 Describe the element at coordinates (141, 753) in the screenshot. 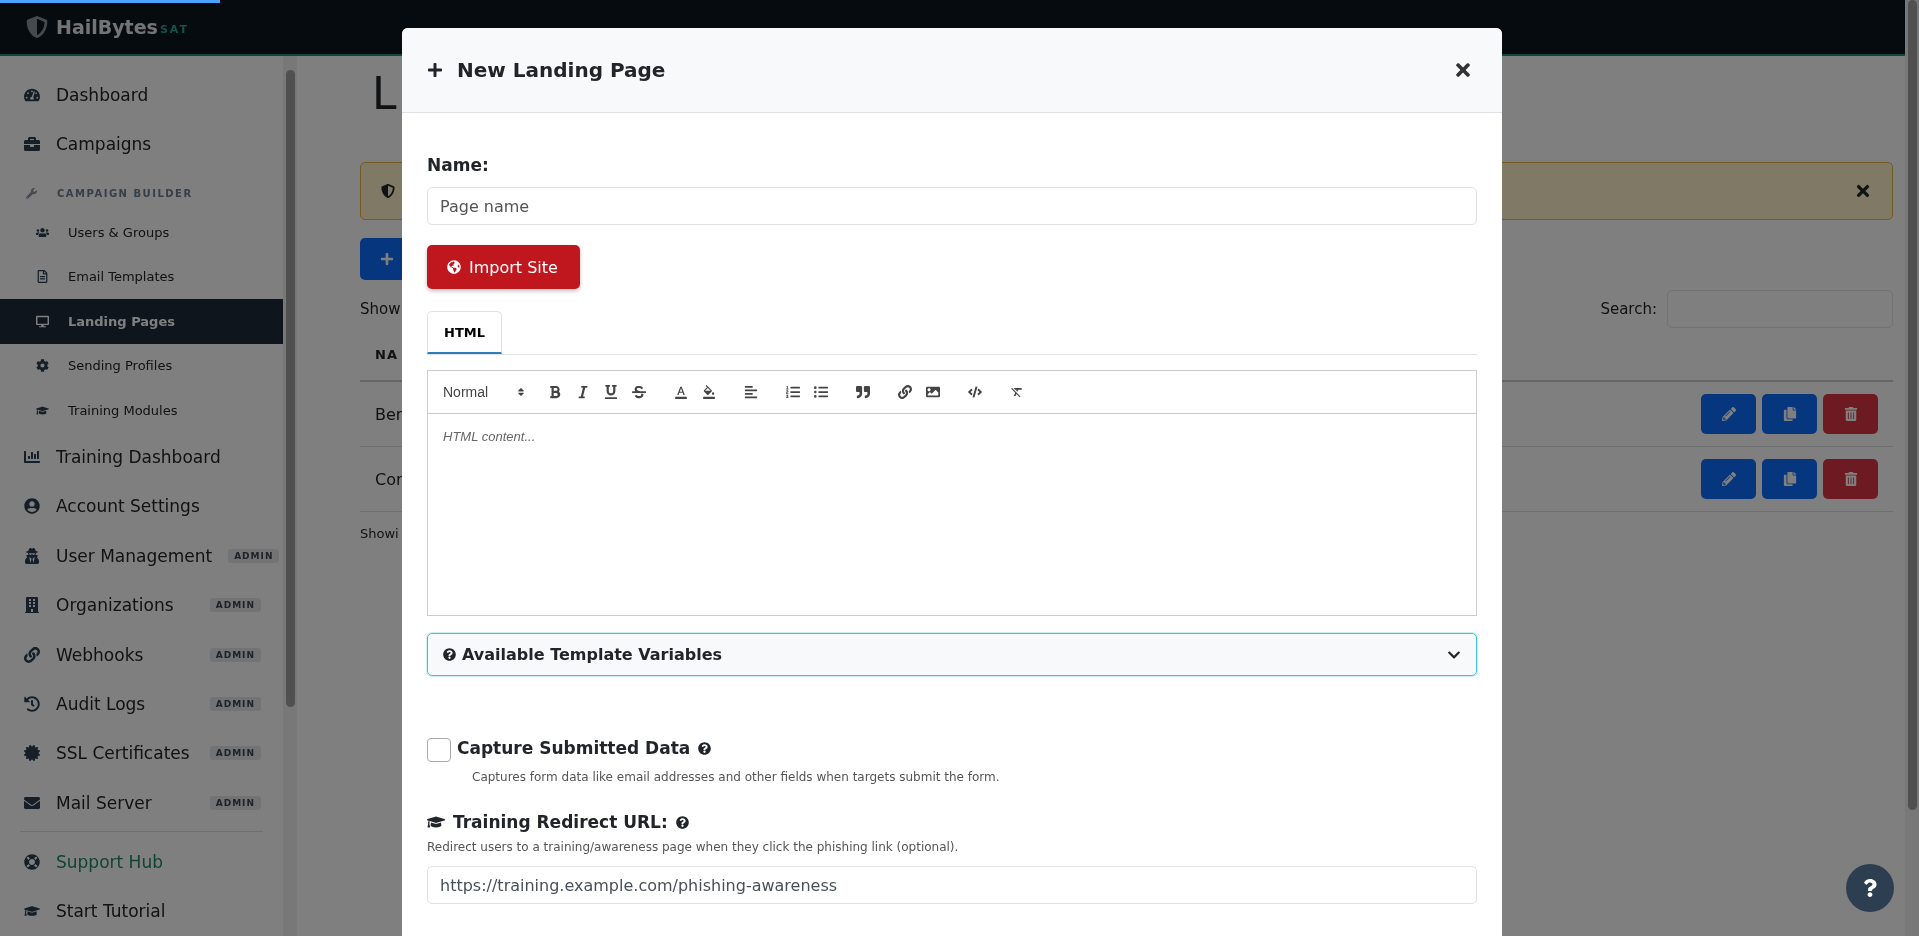

I see `sidebar-item: SSL Certificates ADMIN` at that location.